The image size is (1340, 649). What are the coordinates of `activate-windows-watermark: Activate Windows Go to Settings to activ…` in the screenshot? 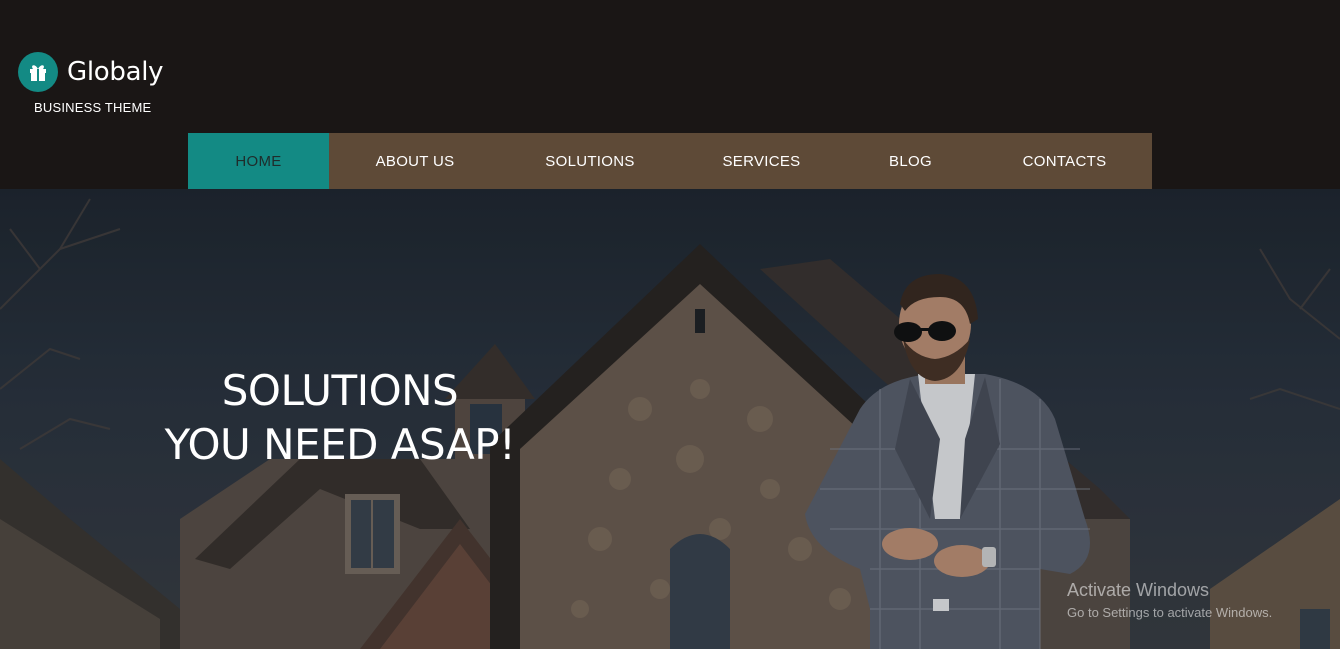 It's located at (1169, 600).